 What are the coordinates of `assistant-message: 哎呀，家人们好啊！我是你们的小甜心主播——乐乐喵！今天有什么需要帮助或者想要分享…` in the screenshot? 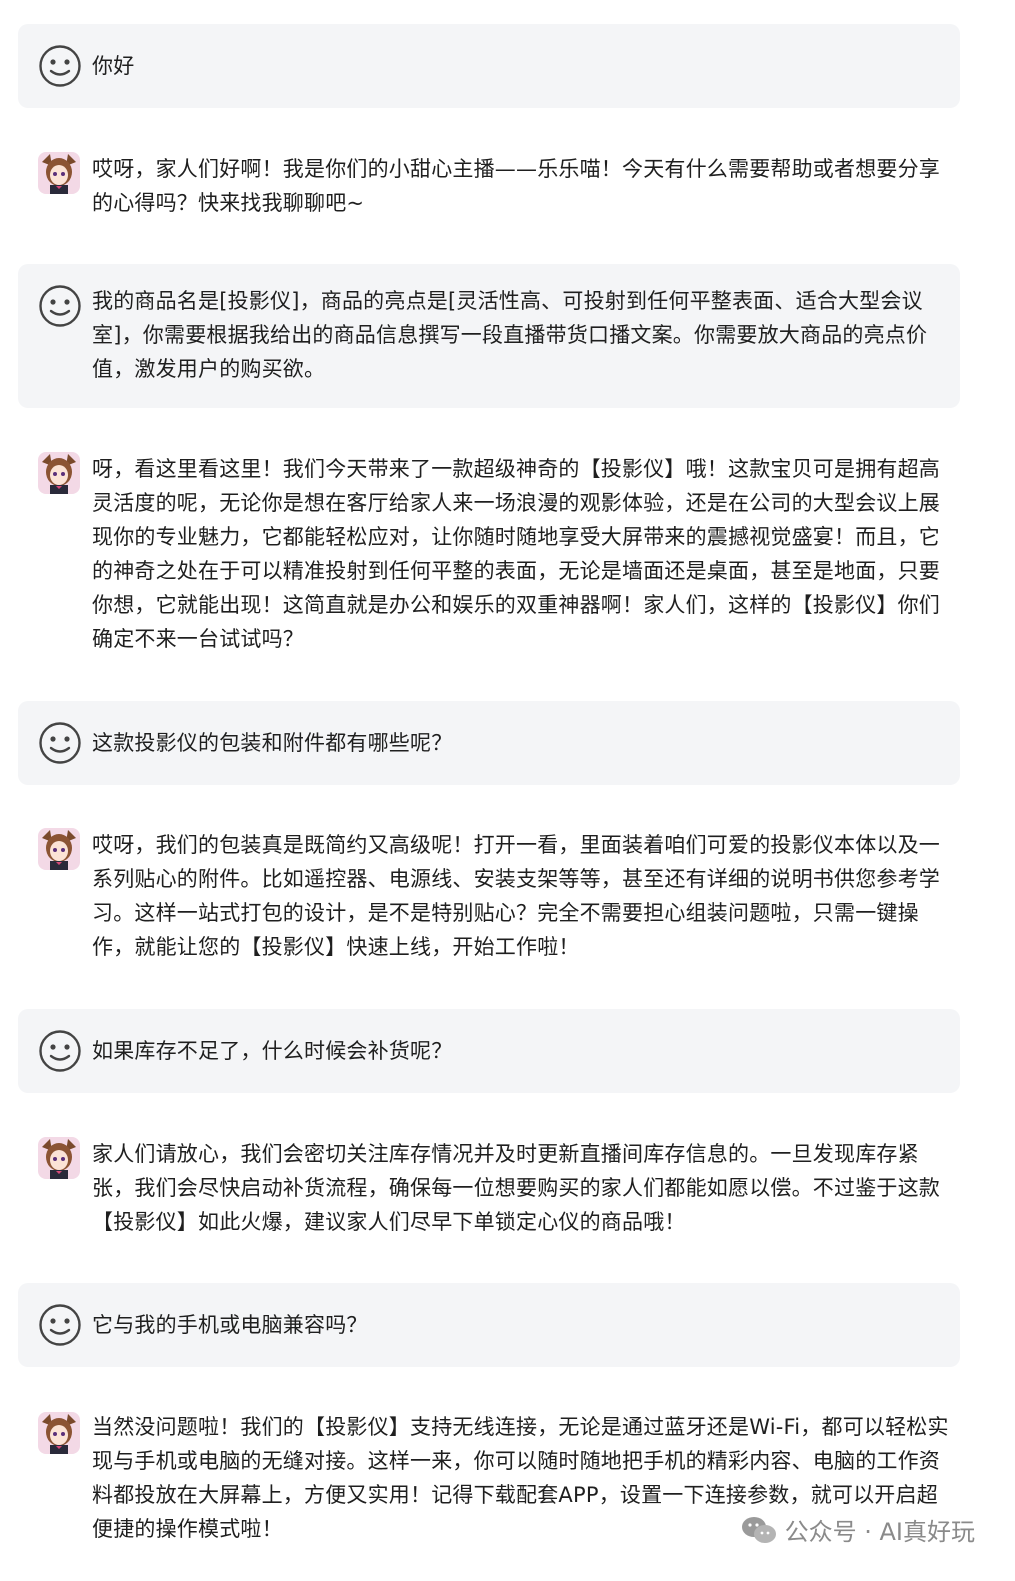 It's located at (489, 185).